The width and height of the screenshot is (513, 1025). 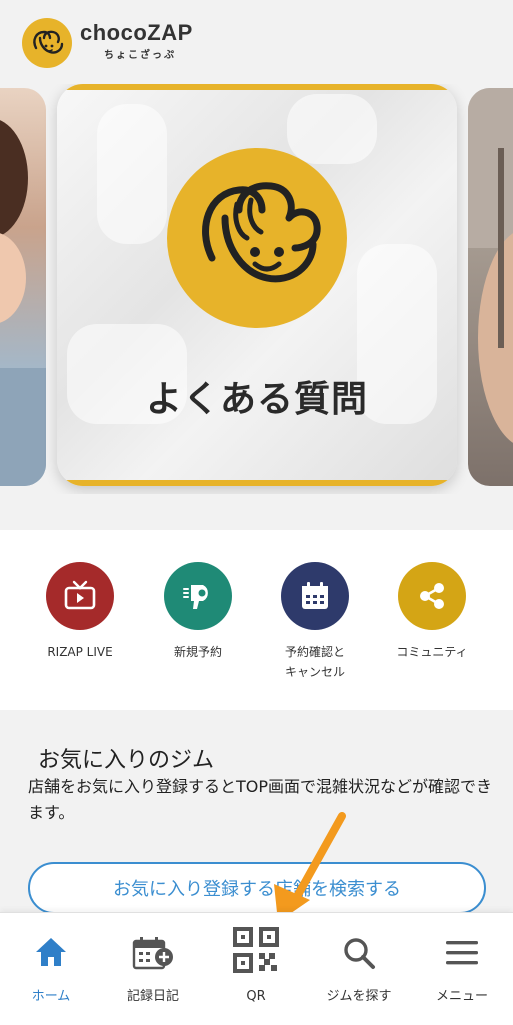 I want to click on tab-find-gym: ジムを探す, so click(x=359, y=969).